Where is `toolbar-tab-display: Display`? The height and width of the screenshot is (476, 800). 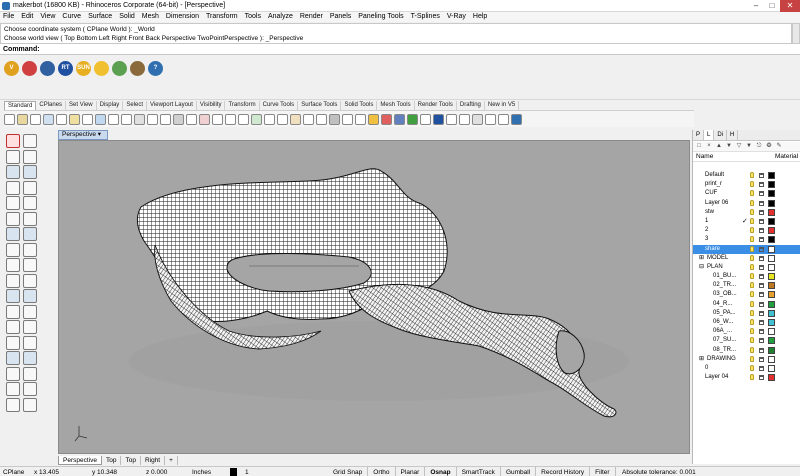
toolbar-tab-display: Display is located at coordinates (110, 105).